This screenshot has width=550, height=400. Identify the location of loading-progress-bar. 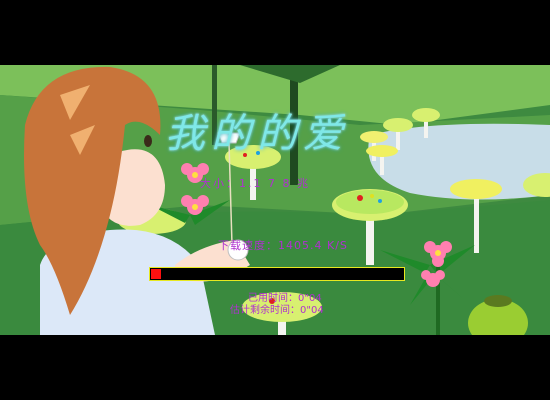
(277, 274).